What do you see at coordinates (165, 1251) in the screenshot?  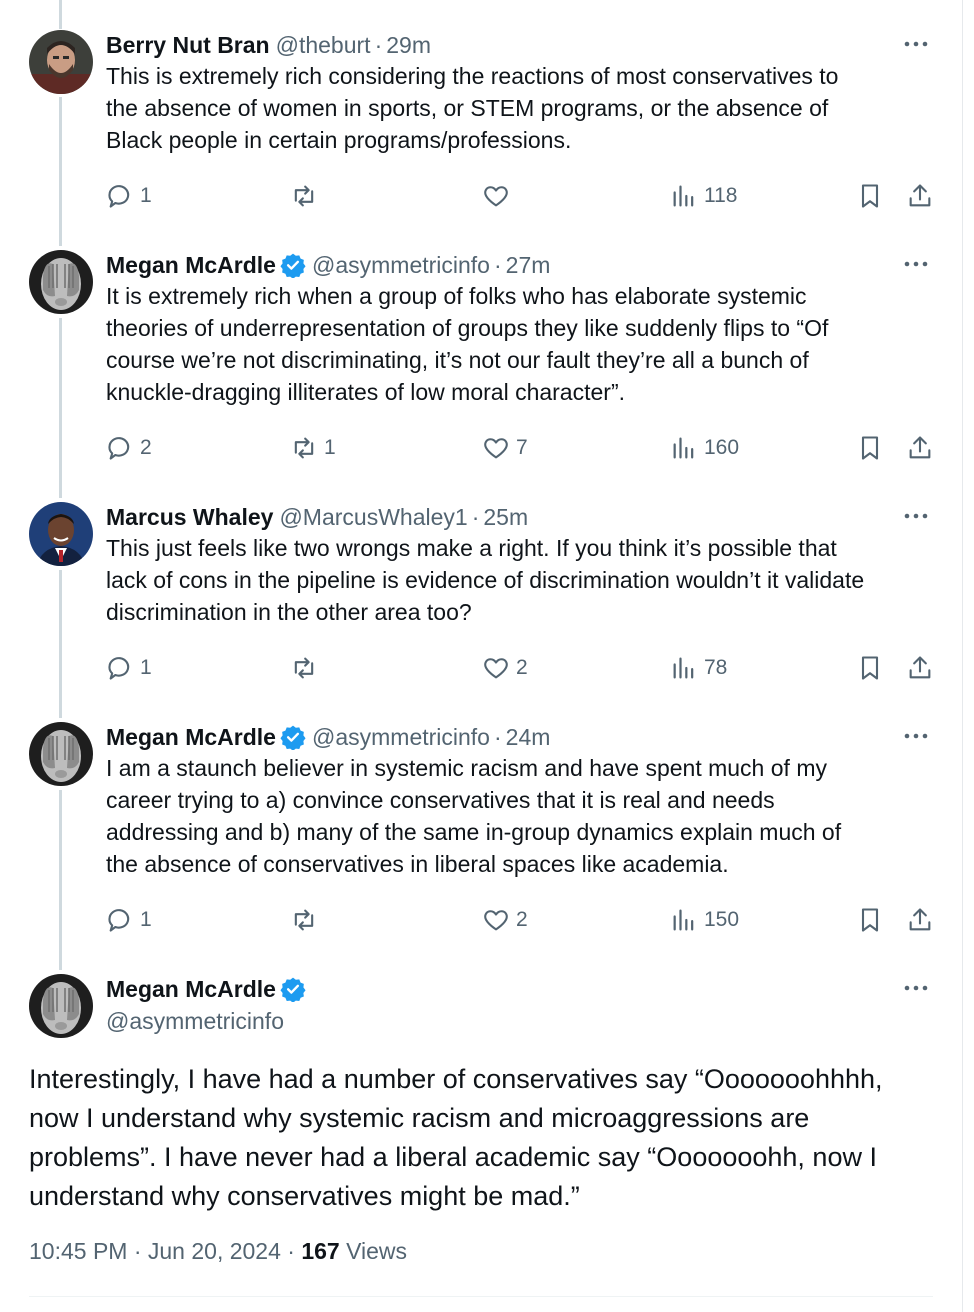 I see `tweet-timestamp: 10:45 PM · Jun 20, 2024 ·` at bounding box center [165, 1251].